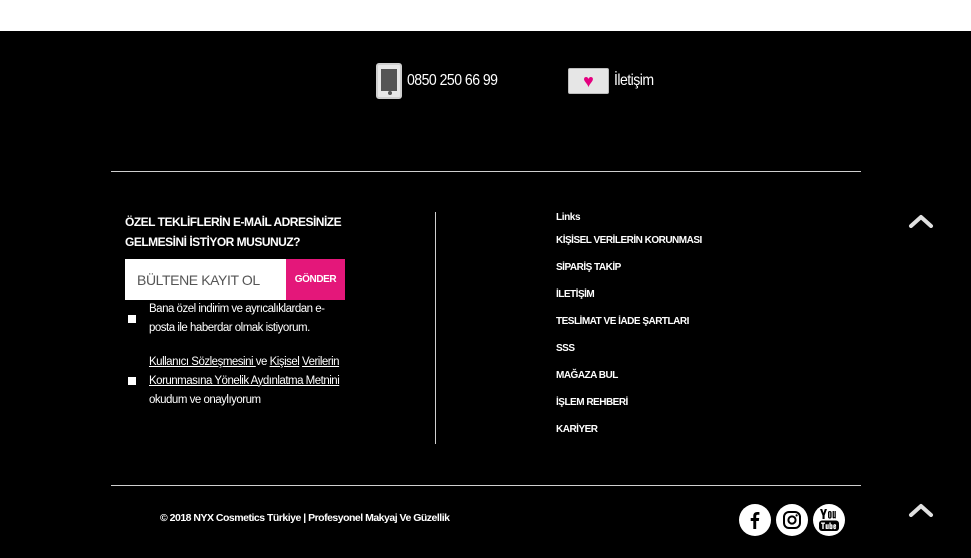 This screenshot has height=558, width=971. What do you see at coordinates (588, 81) in the screenshot?
I see `heart-envelope-icon: ♥` at bounding box center [588, 81].